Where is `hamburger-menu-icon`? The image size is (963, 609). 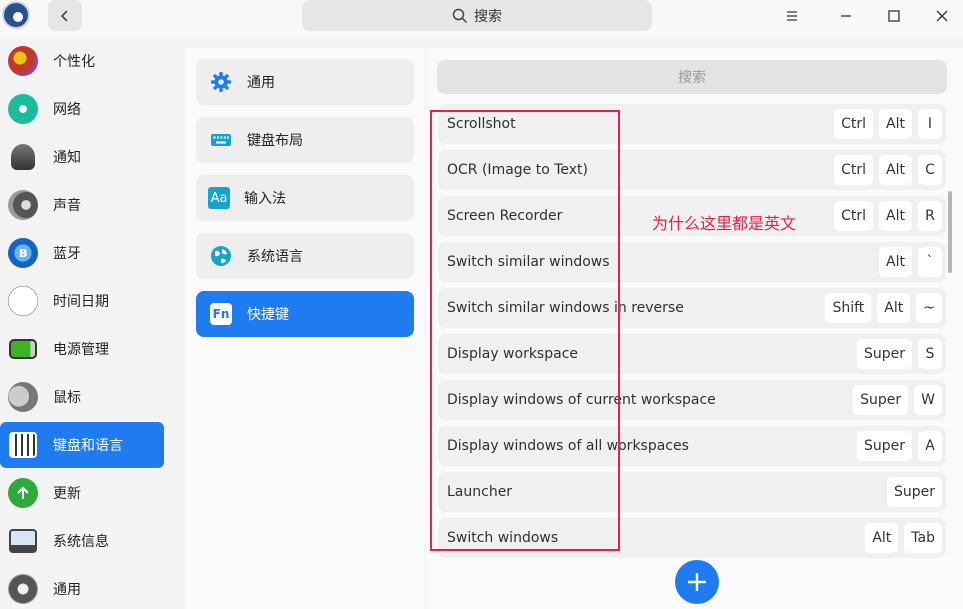 hamburger-menu-icon is located at coordinates (792, 16).